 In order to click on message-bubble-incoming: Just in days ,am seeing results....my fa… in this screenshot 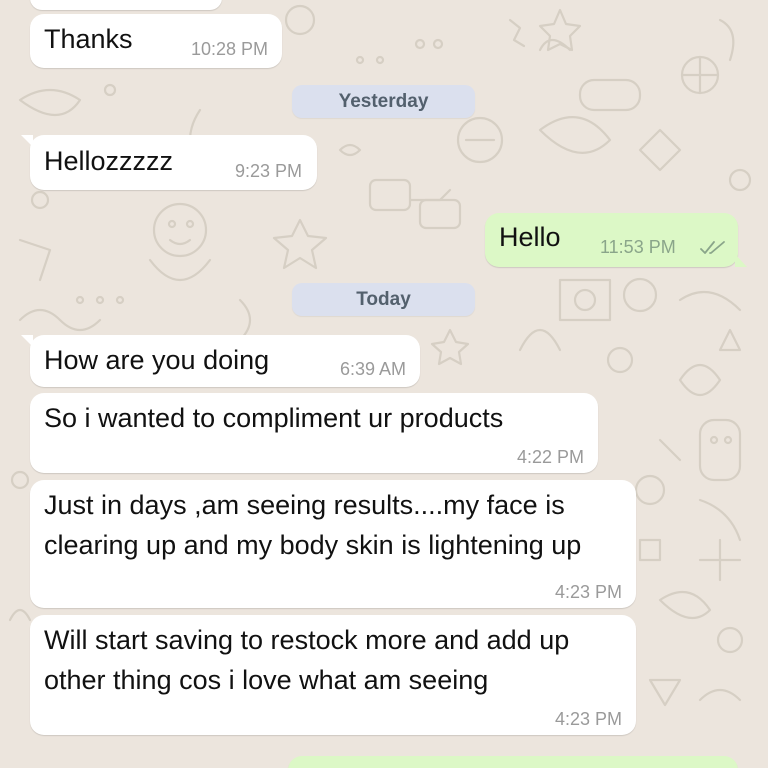, I will do `click(333, 544)`.